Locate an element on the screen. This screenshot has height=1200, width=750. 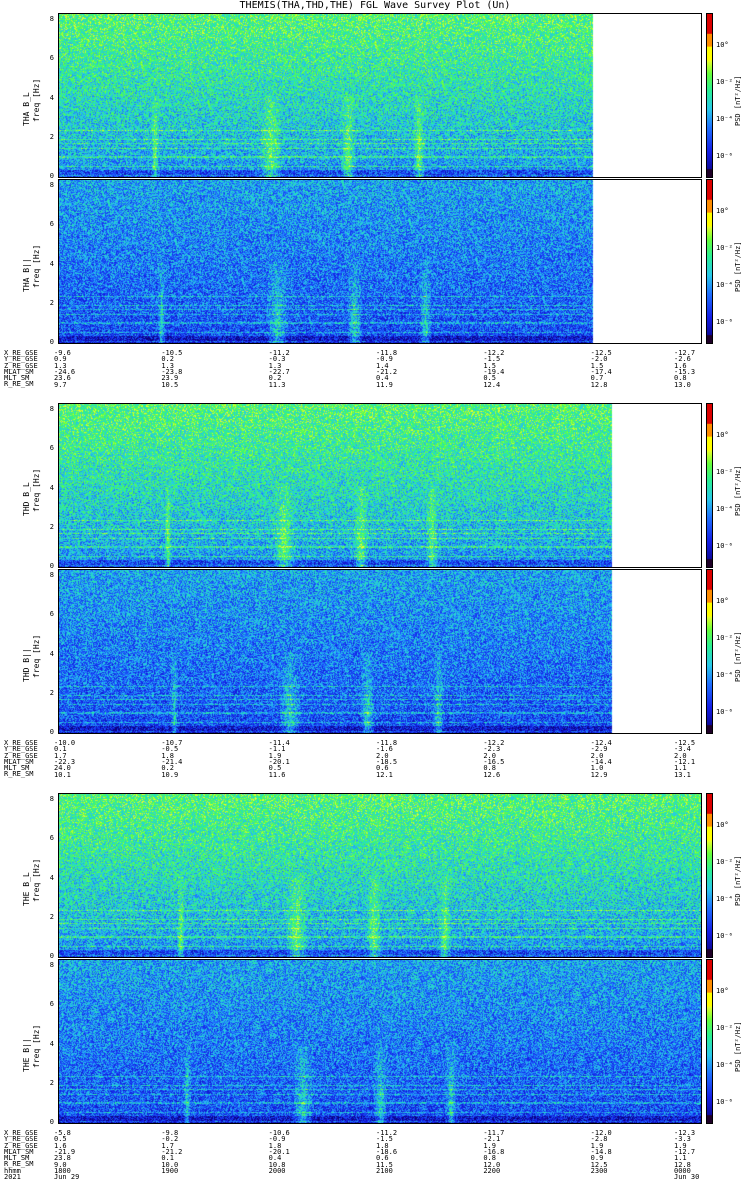
ephemeris-value: 12.8 is located at coordinates (599, 384).